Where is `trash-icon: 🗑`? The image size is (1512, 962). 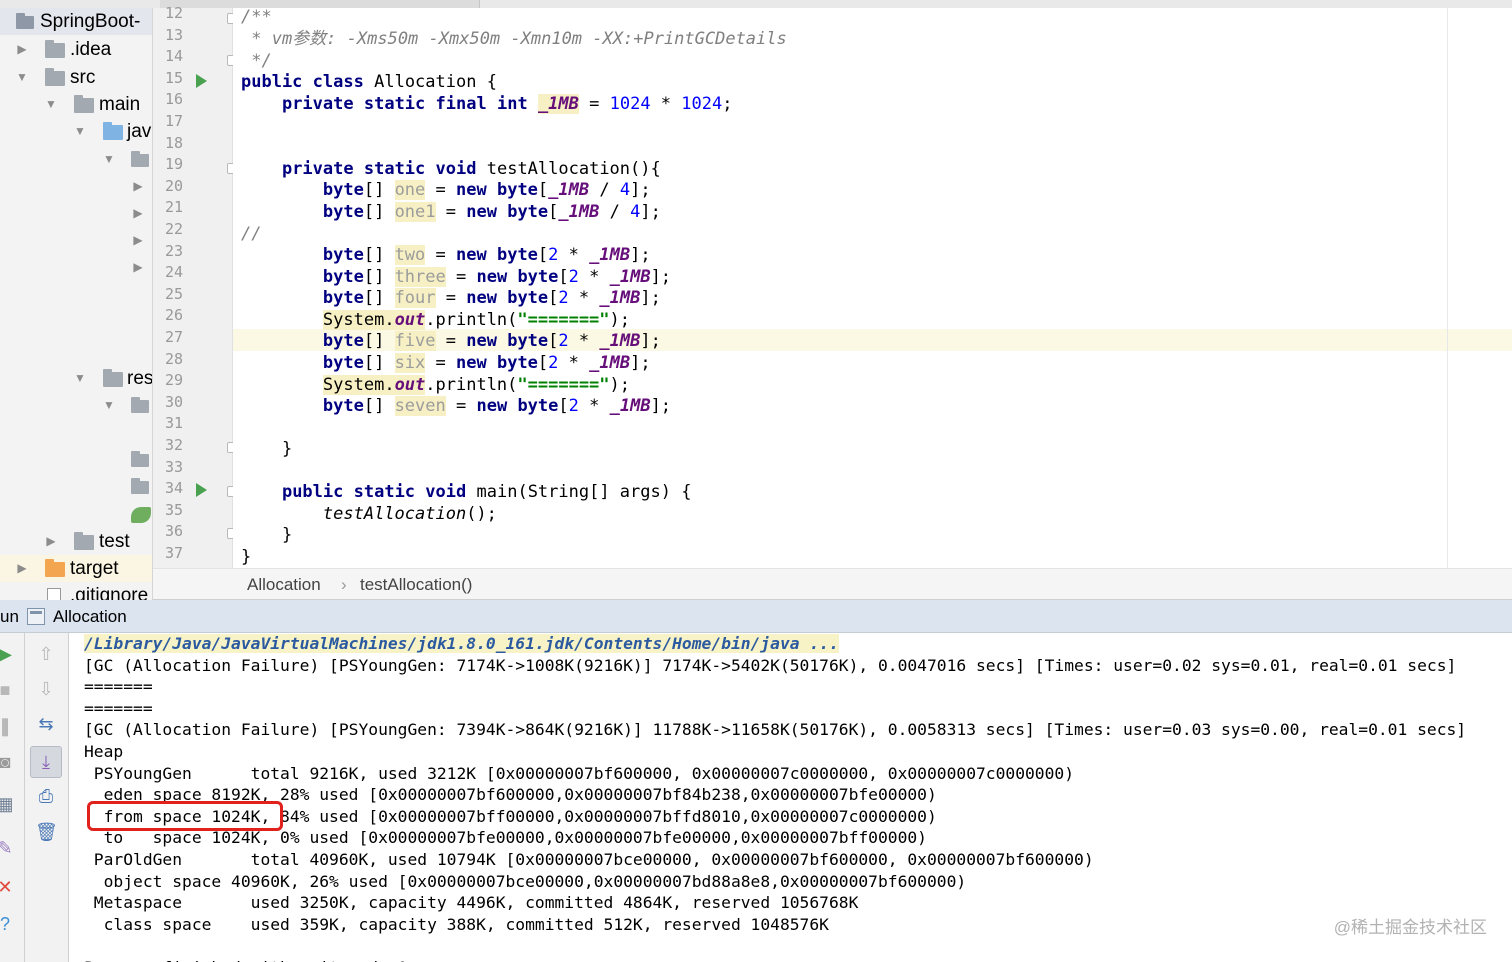 trash-icon: 🗑 is located at coordinates (46, 832).